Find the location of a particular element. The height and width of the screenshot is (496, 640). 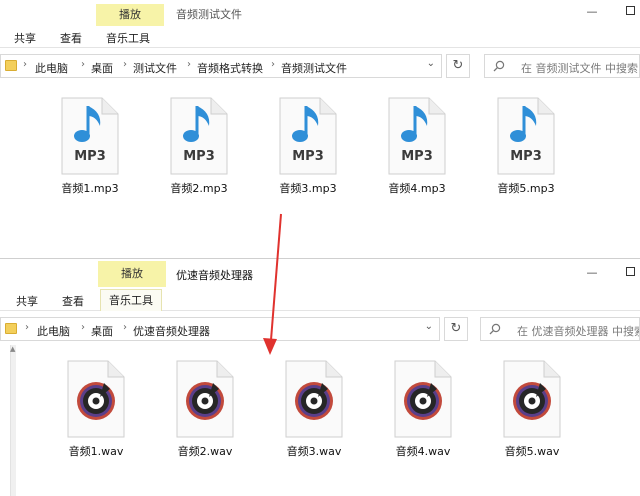

file-name: 音频5.wav is located at coordinates (532, 451).